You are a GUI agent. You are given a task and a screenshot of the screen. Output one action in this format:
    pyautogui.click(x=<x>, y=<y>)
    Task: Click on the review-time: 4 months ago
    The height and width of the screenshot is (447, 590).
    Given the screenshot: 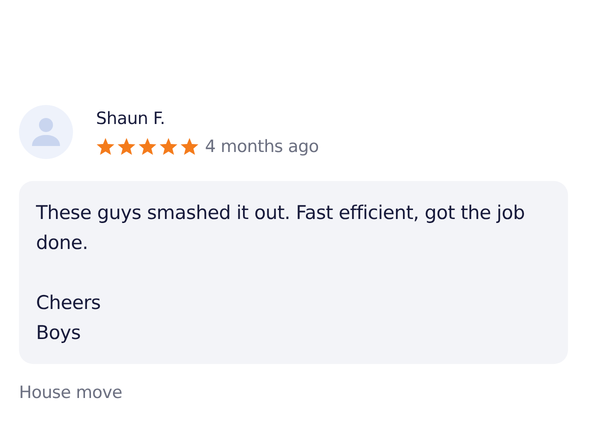 What is the action you would take?
    pyautogui.click(x=262, y=147)
    